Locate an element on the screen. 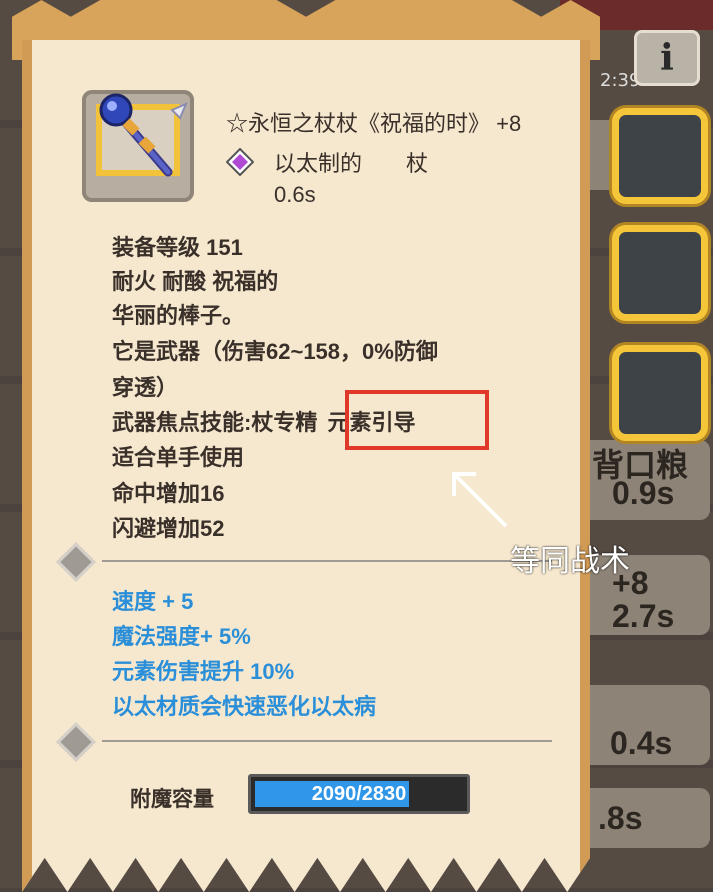 The image size is (713, 892). annotation-label: 等同战术 is located at coordinates (570, 561).